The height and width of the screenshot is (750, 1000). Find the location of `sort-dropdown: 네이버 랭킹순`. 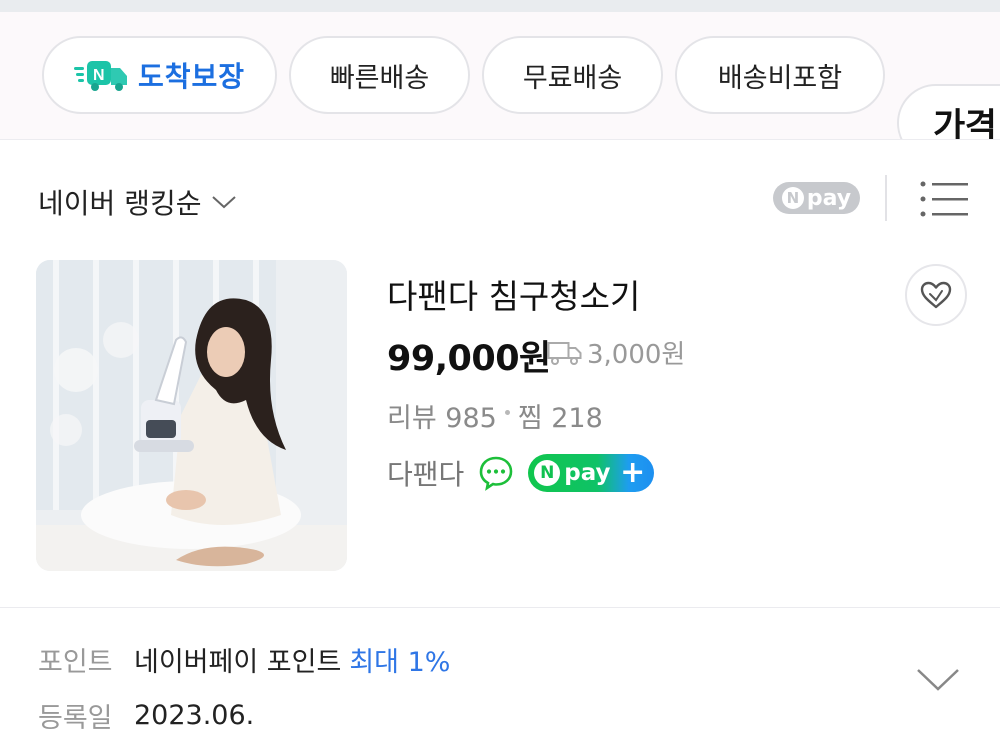

sort-dropdown: 네이버 랭킹순 is located at coordinates (137, 202).